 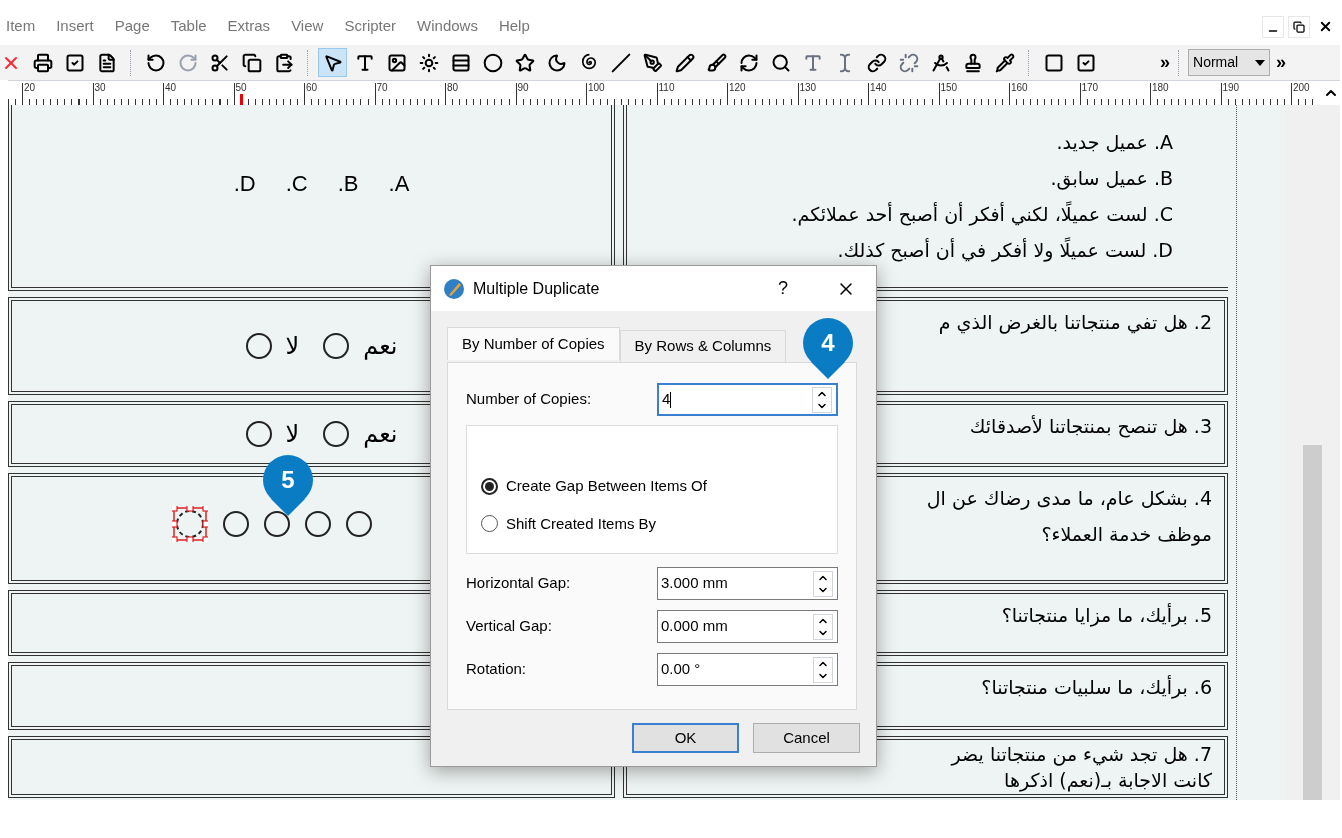 I want to click on question-text: C. لست عميلًا، لكني أفكر أن أصبح أحد عملائكم., so click(x=982, y=214).